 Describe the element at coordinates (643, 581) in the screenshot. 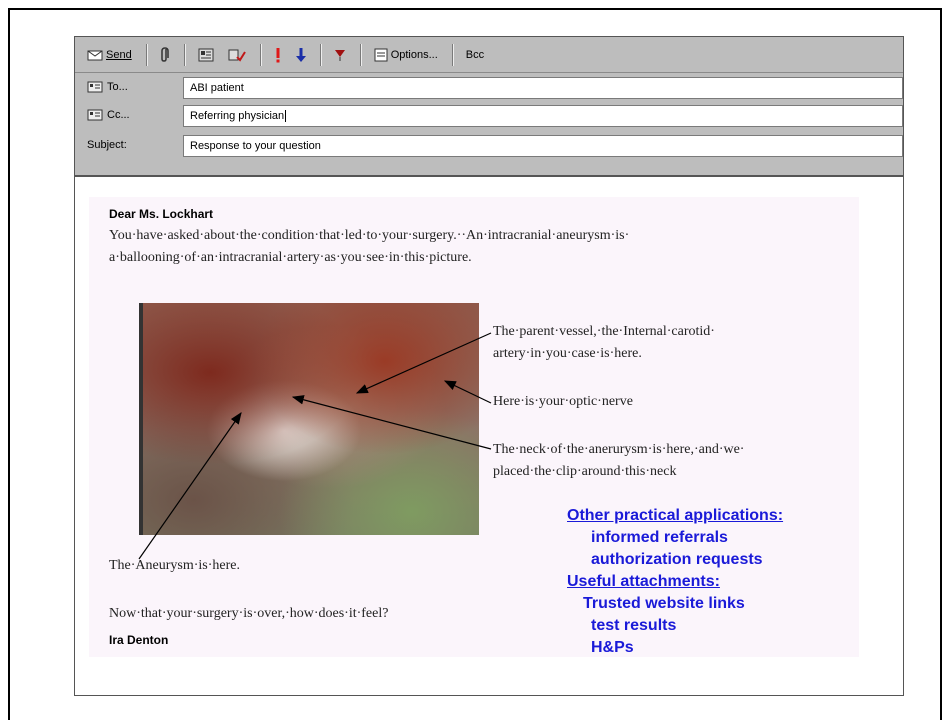

I see `overlay-heading-attachments: Useful attachments:` at that location.